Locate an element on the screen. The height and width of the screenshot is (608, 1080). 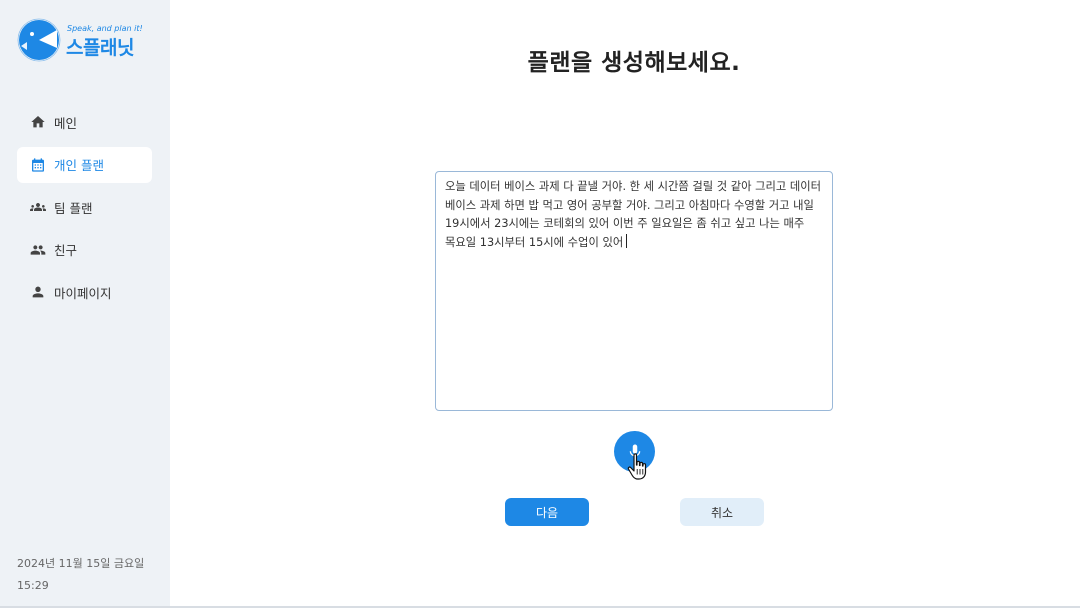
sidebar-item-main: 메인 is located at coordinates (84, 122).